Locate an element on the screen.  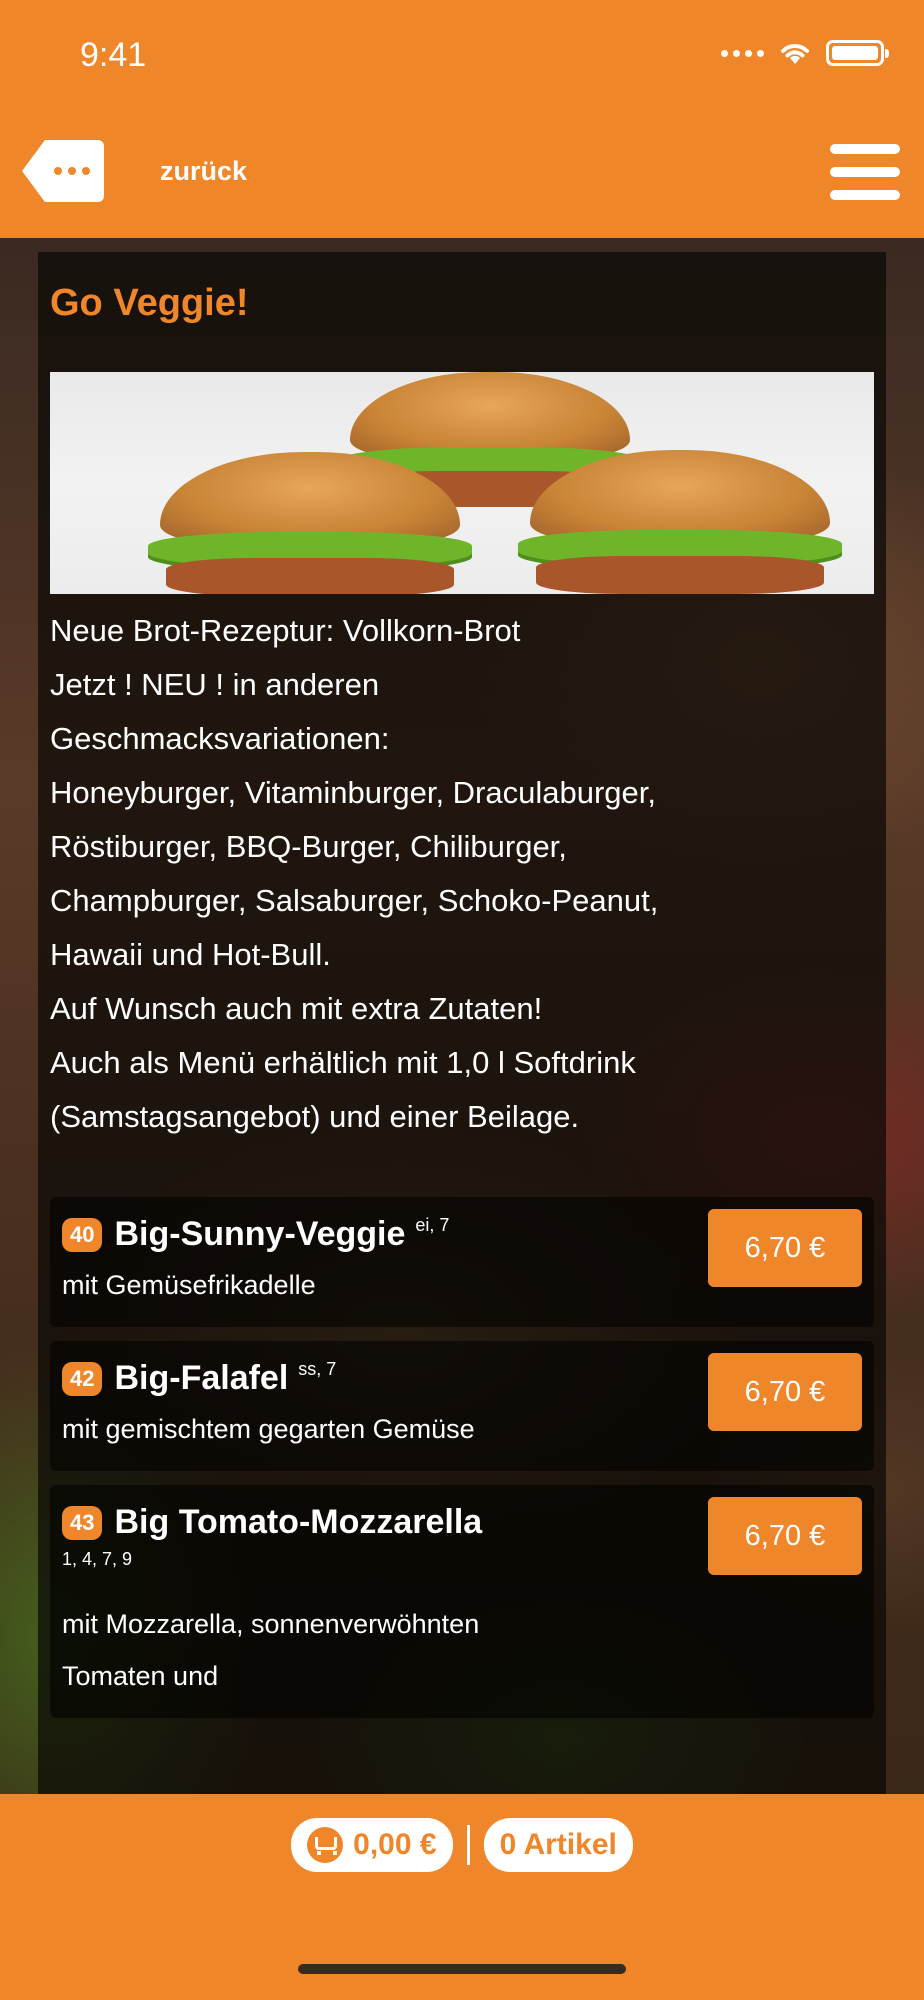
cart-total-pill: 0,00 € is located at coordinates (372, 1845).